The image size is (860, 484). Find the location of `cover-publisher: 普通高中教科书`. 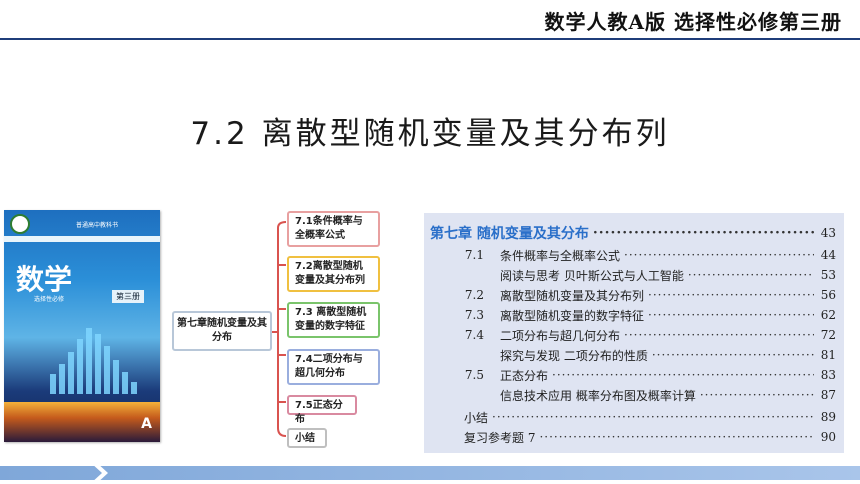

cover-publisher: 普通高中教科书 is located at coordinates (97, 225).